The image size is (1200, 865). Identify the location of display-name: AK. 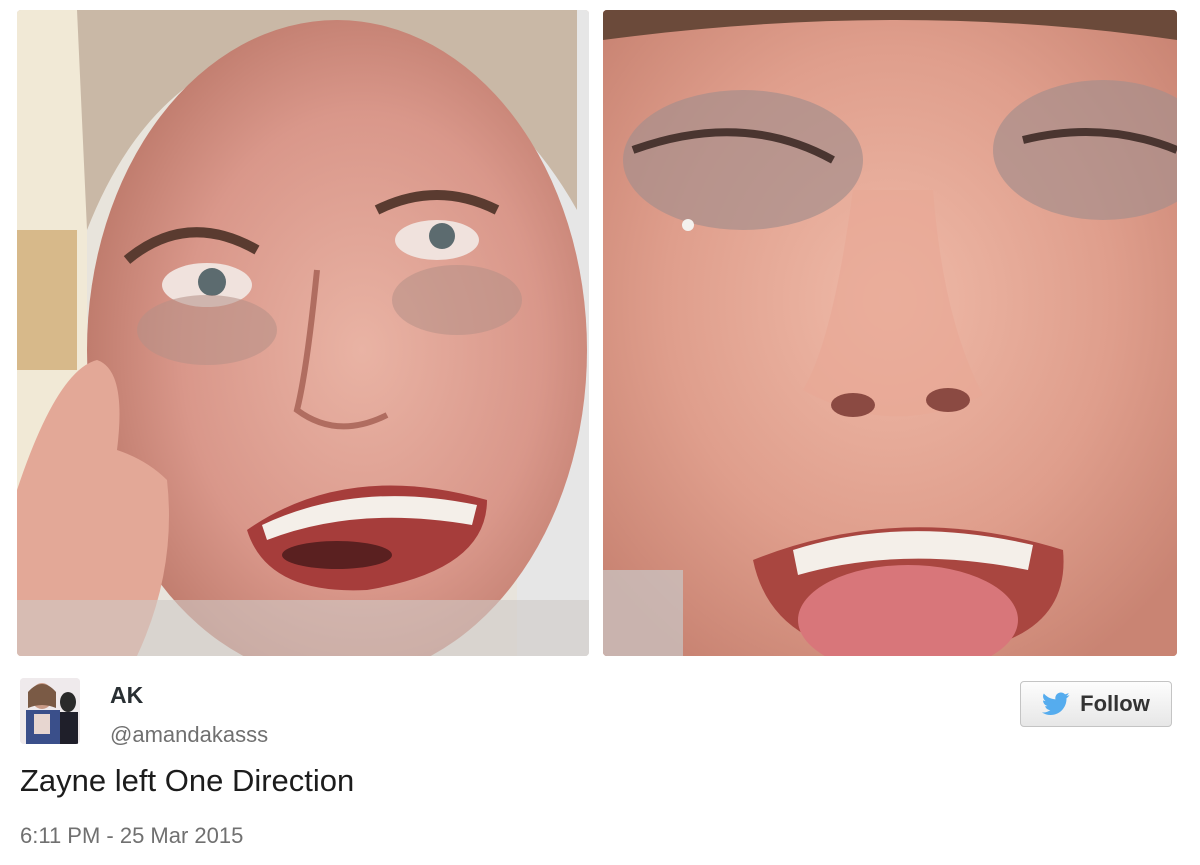
(126, 695).